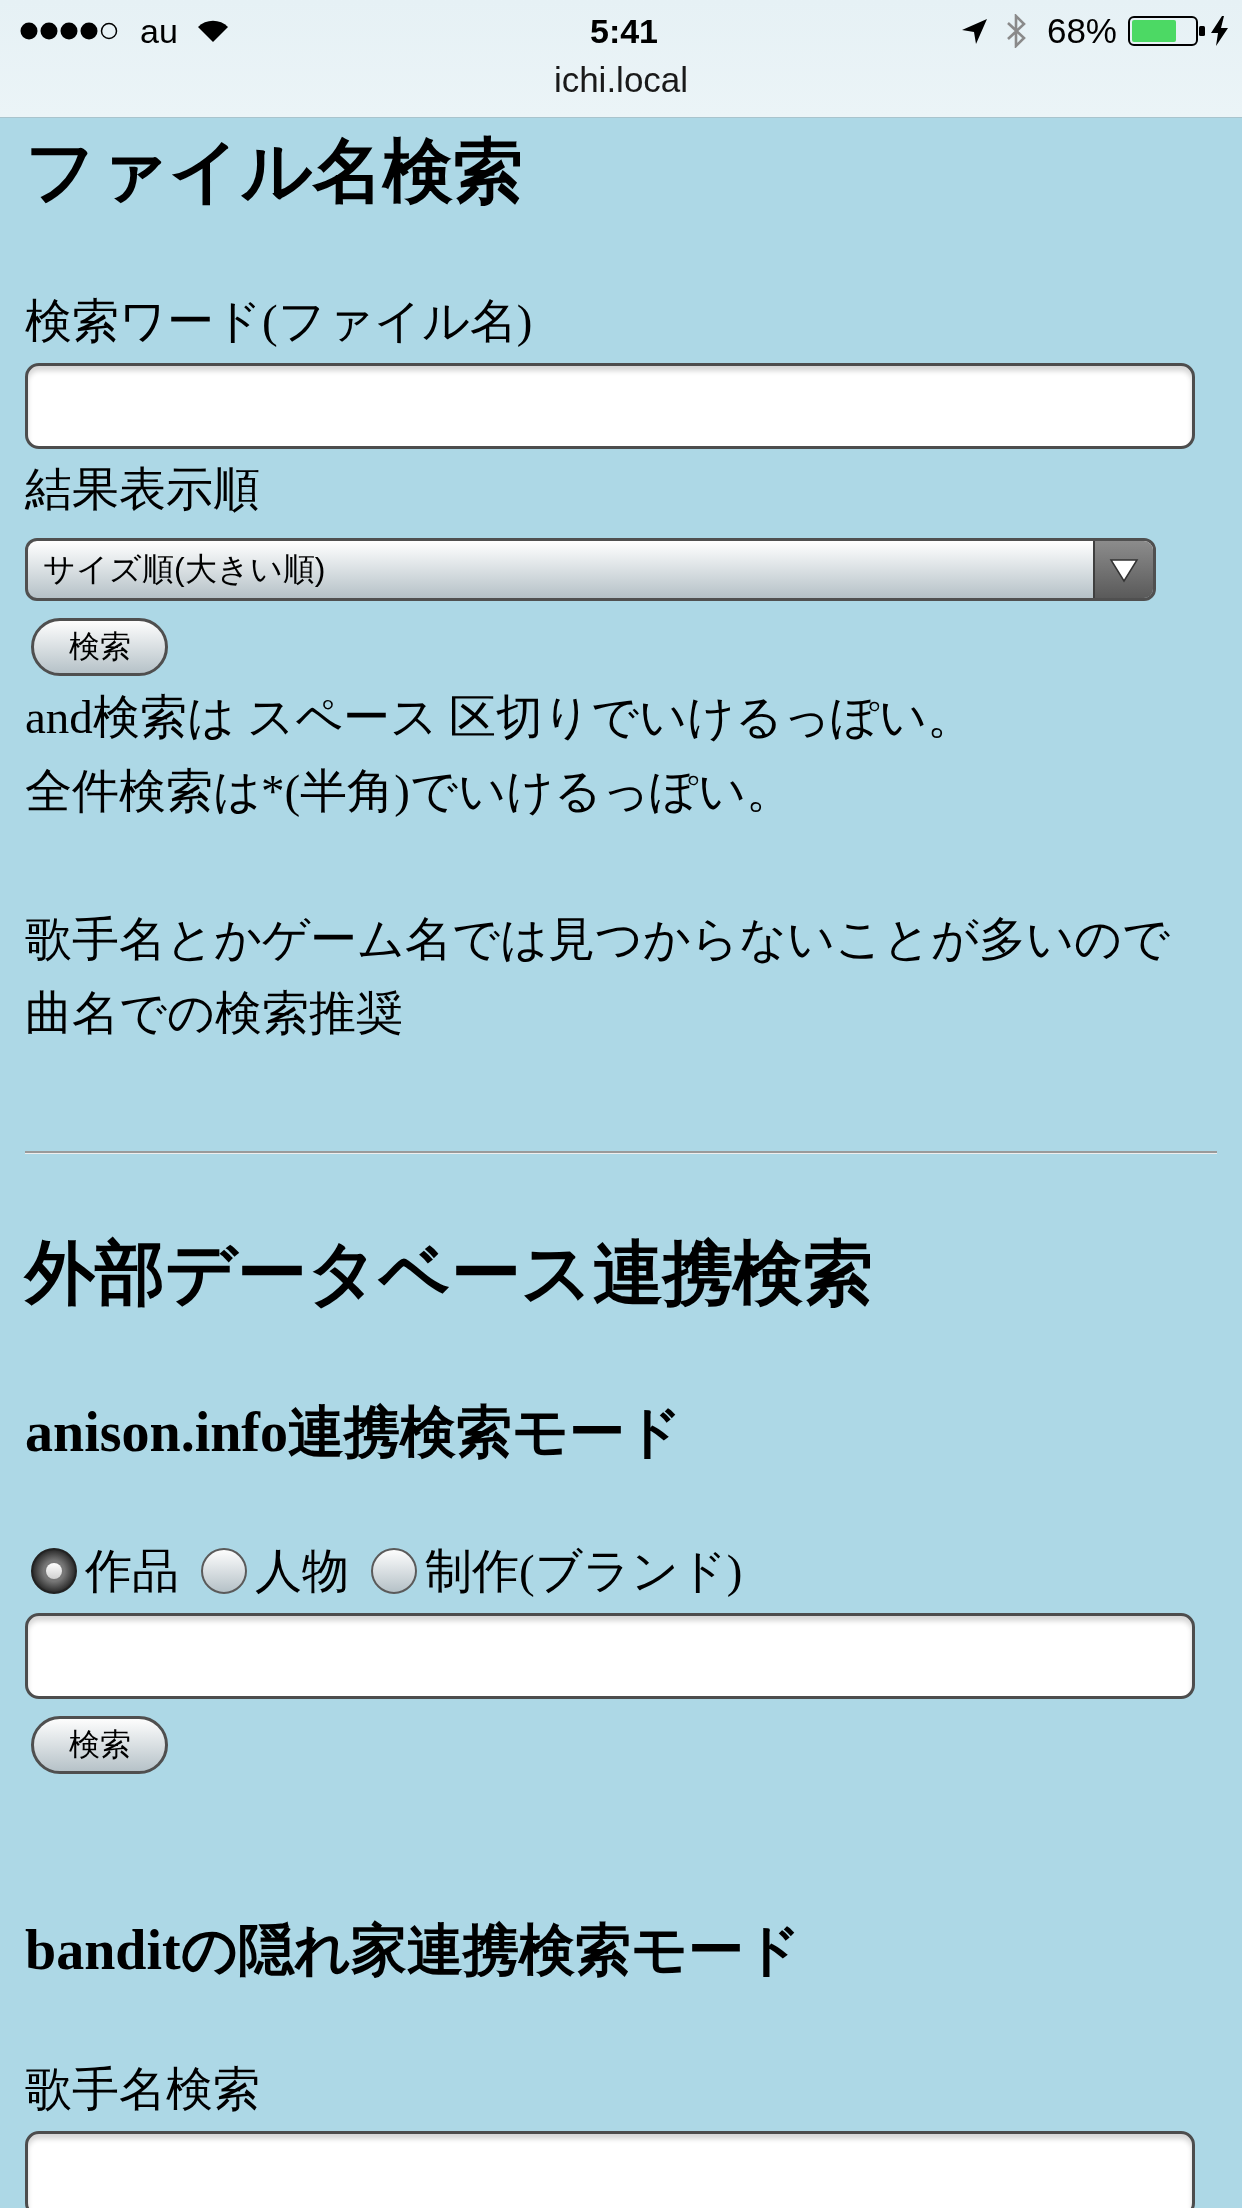 This screenshot has width=1242, height=2208. I want to click on note-text: and検索は スペース 区切りでいけるっぽい。 全件検索は*(半角)でいけるっぽい。, so click(500, 754).